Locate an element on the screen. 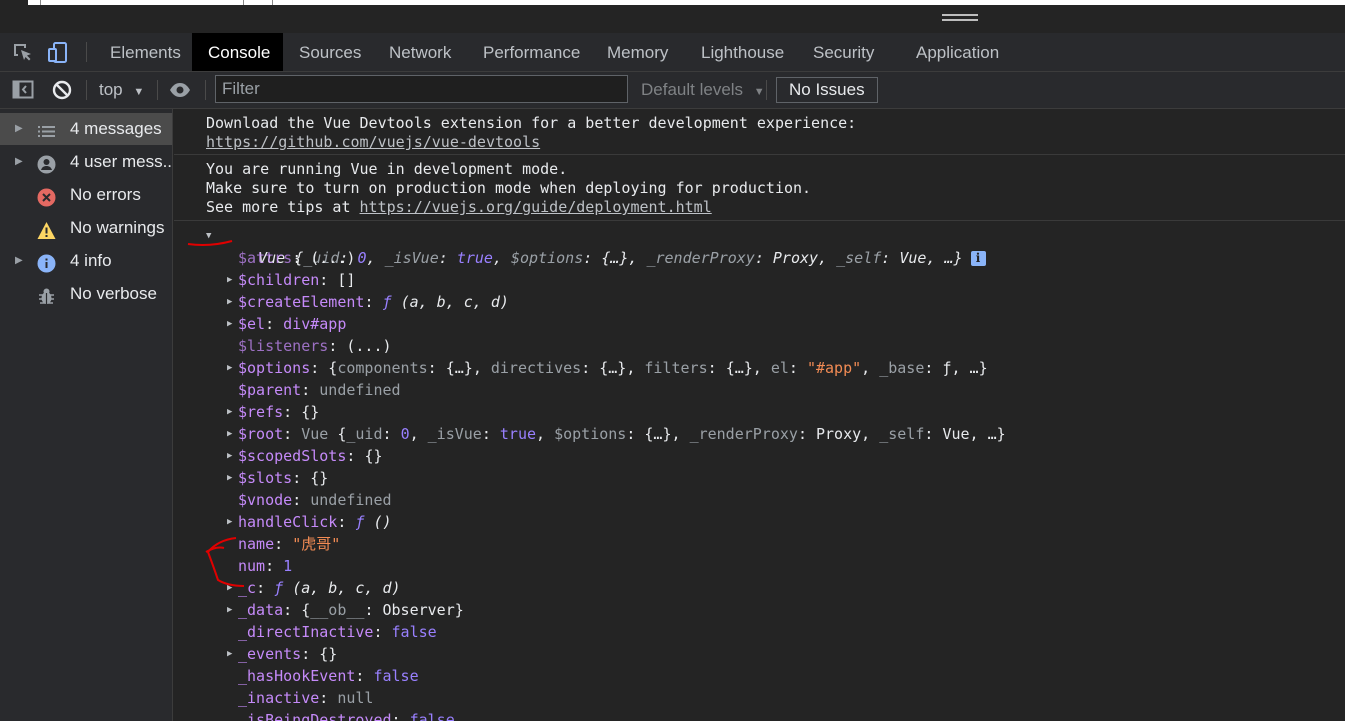 The image size is (1345, 721). error-icon is located at coordinates (46, 196).